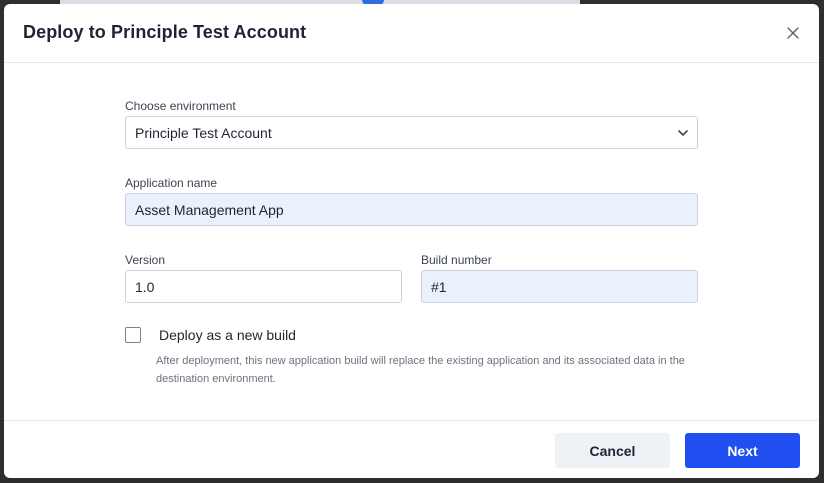 The width and height of the screenshot is (824, 483). I want to click on build-number-label: Build number, so click(456, 260).